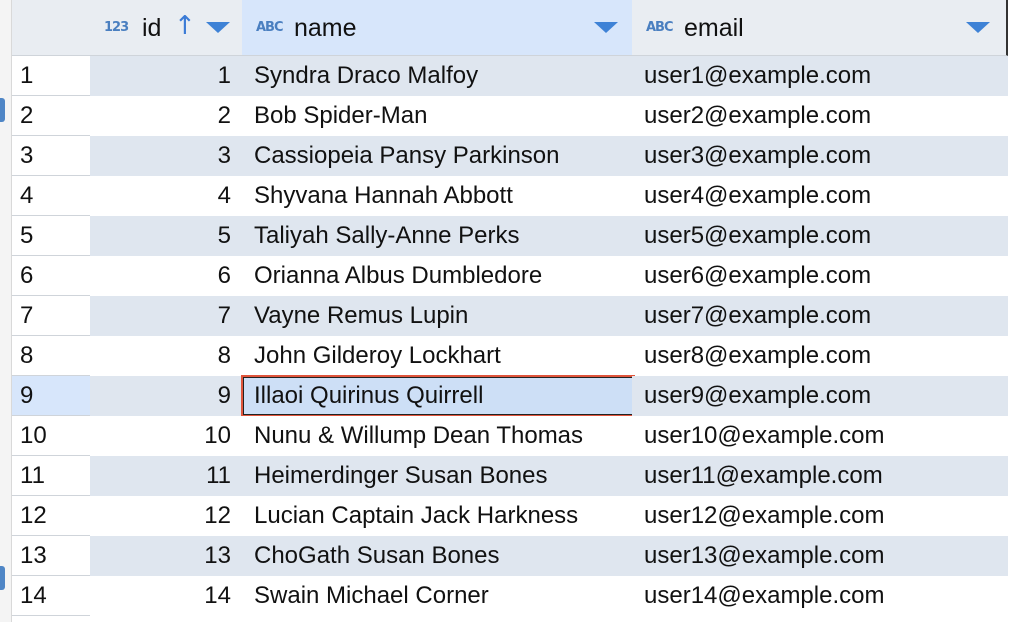 The width and height of the screenshot is (1020, 622). I want to click on cell-name: Shyvana Hannah Abbott, so click(438, 196).